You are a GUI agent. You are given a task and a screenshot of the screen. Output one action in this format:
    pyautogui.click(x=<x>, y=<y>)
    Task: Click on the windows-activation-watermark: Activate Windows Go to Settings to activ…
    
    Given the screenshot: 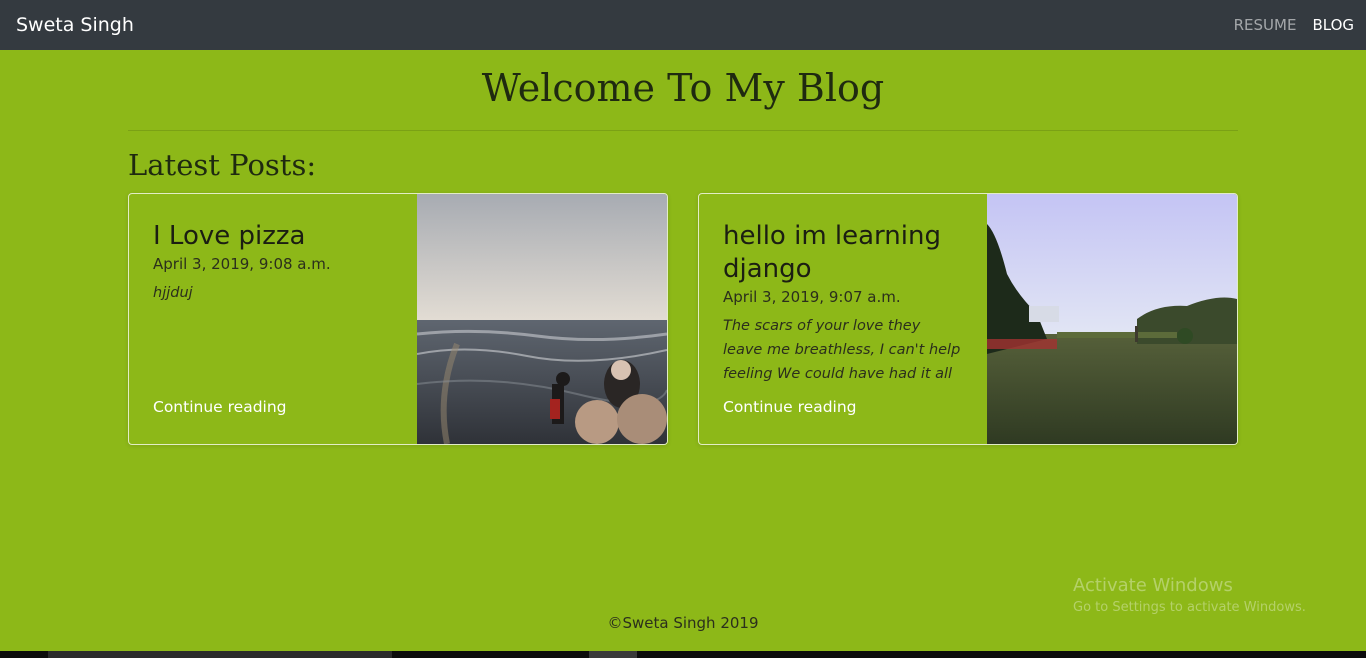 What is the action you would take?
    pyautogui.click(x=1189, y=596)
    